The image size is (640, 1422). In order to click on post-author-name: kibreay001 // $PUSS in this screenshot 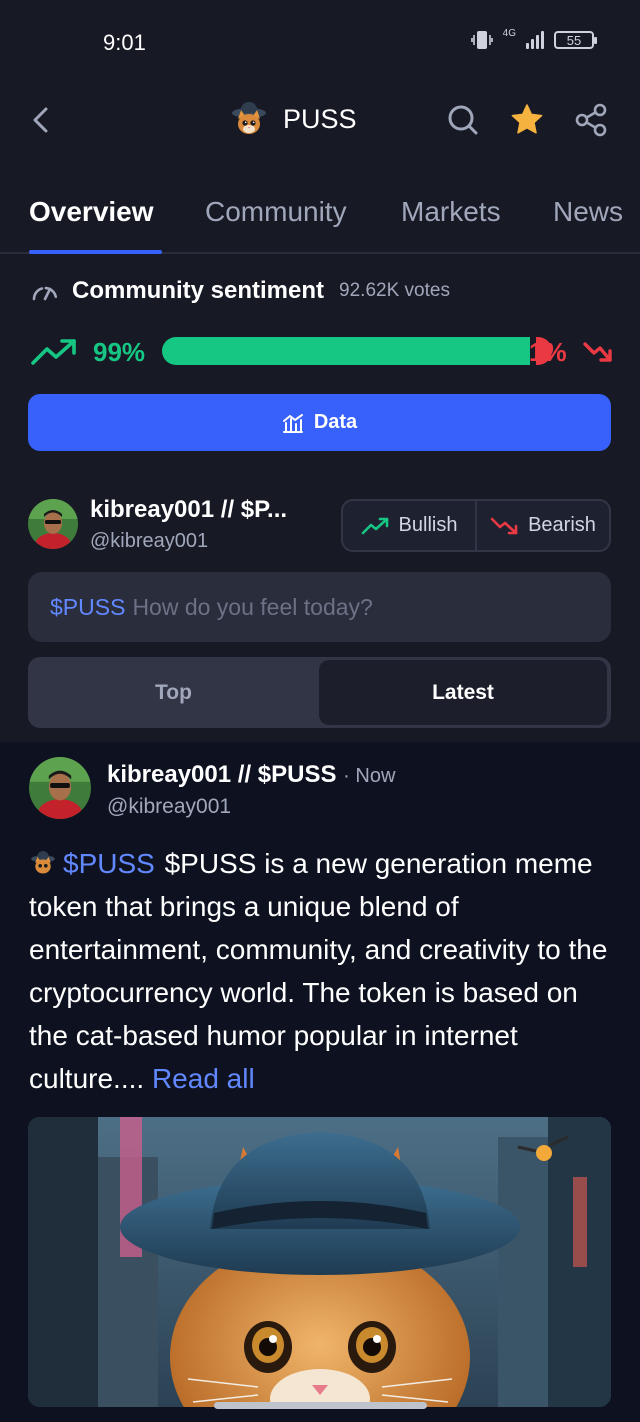, I will do `click(222, 774)`.